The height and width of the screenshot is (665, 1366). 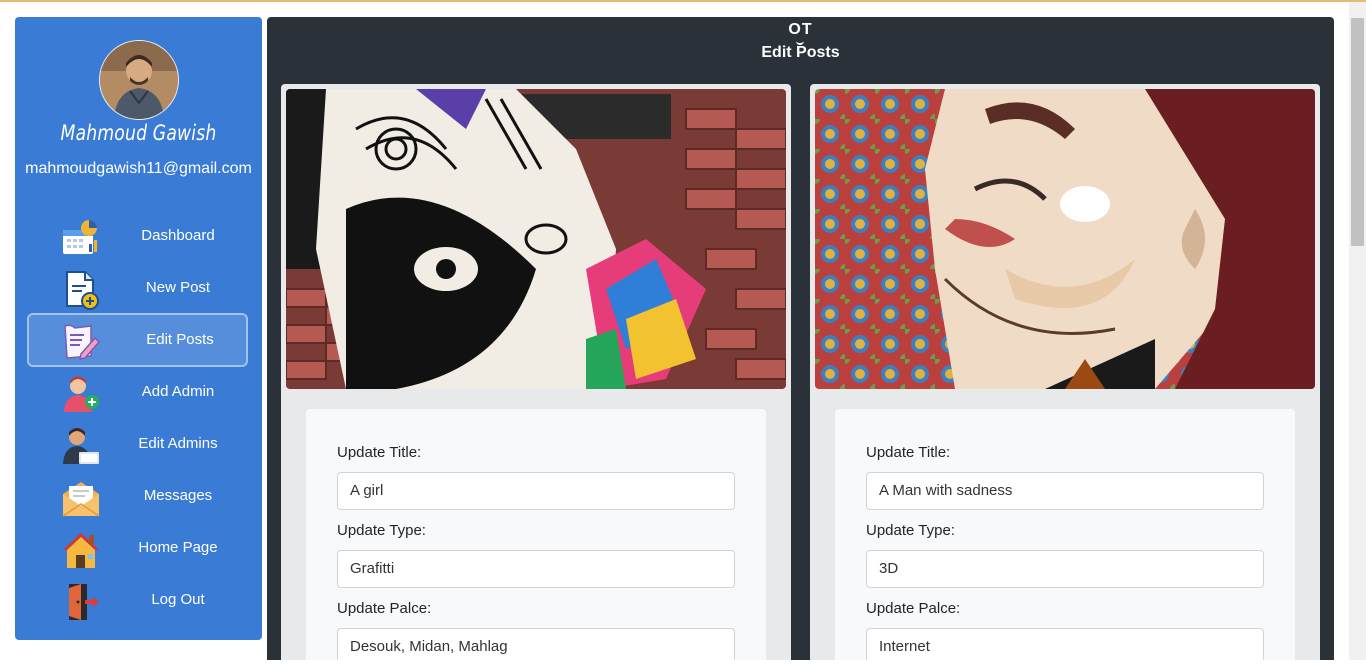 I want to click on title-input: A girl, so click(x=536, y=491).